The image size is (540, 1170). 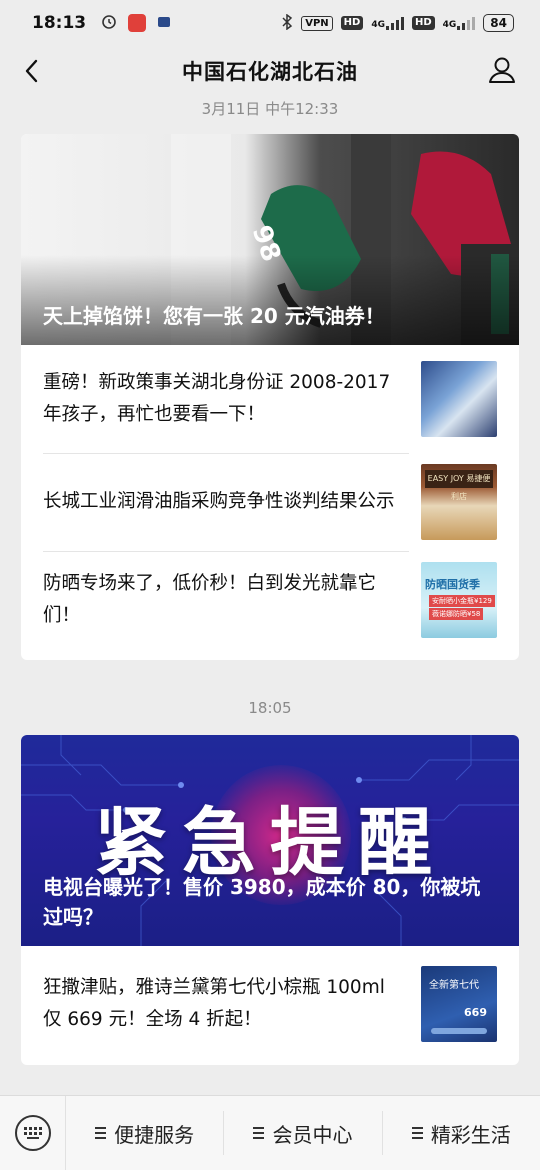 I want to click on article-title: 长城工业润滑油脂采购竞争性谈判结果公示, so click(x=219, y=501).